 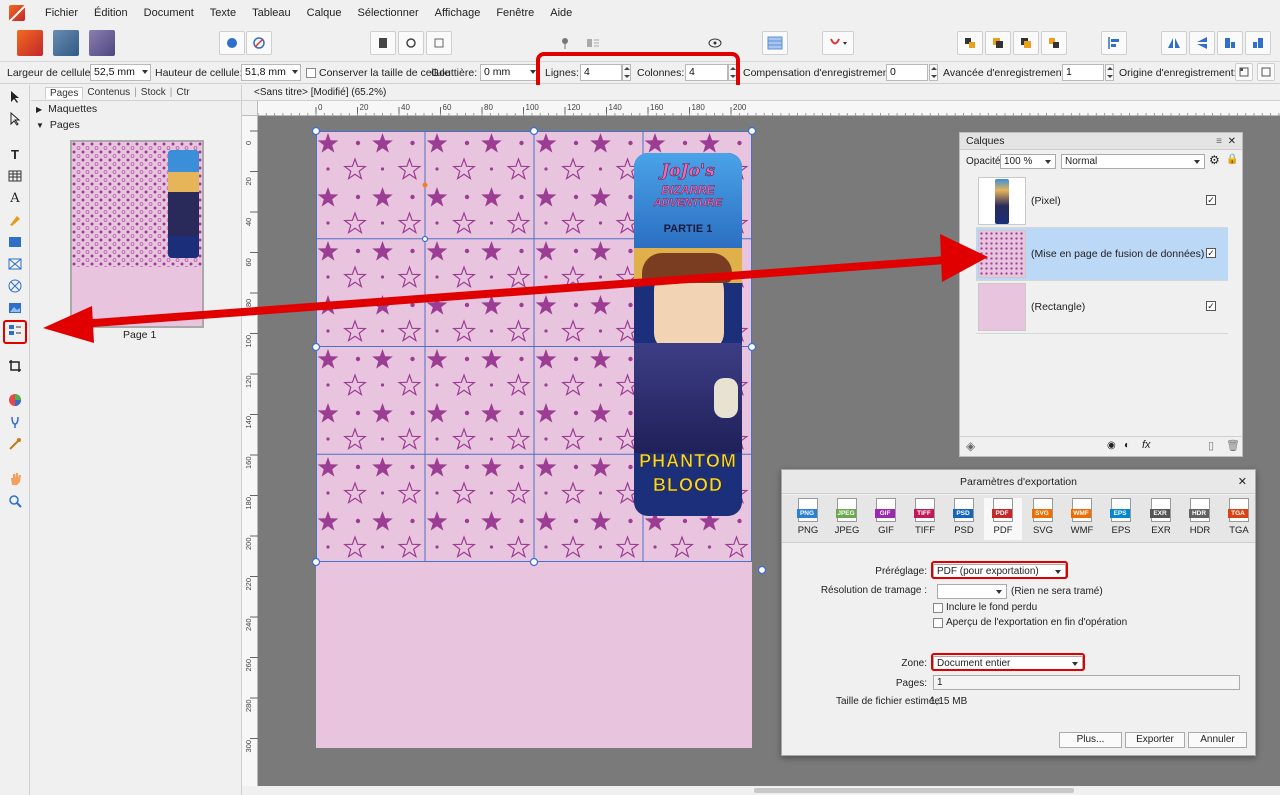 What do you see at coordinates (561, 13) in the screenshot?
I see `menu-item: Aide` at bounding box center [561, 13].